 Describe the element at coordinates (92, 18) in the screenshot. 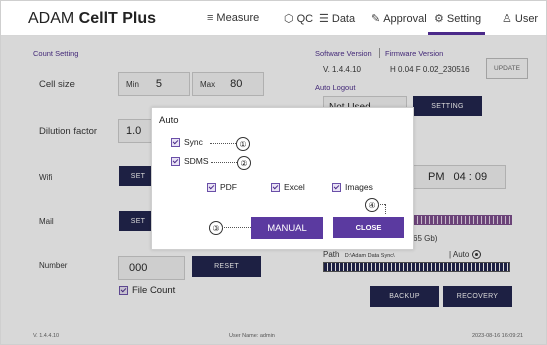

I see `app-title: ADAM CellT Plus` at that location.